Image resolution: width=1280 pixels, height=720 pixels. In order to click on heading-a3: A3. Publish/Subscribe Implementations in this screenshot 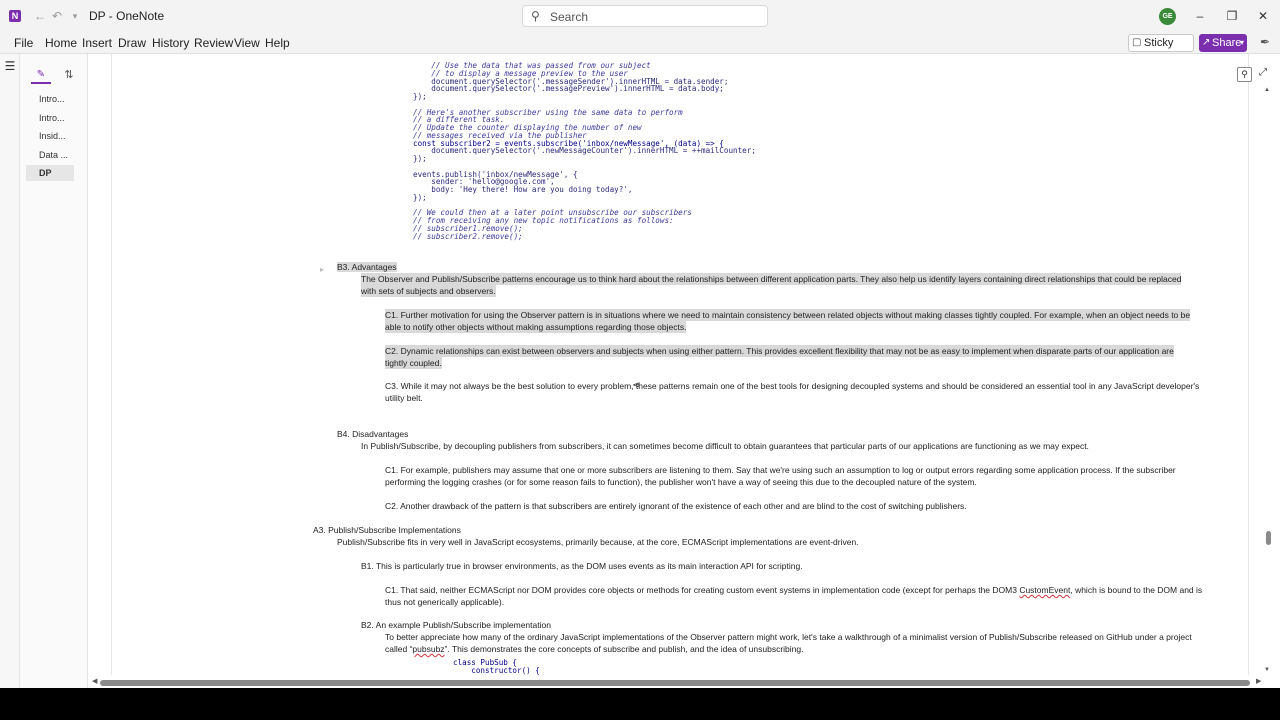, I will do `click(387, 530)`.